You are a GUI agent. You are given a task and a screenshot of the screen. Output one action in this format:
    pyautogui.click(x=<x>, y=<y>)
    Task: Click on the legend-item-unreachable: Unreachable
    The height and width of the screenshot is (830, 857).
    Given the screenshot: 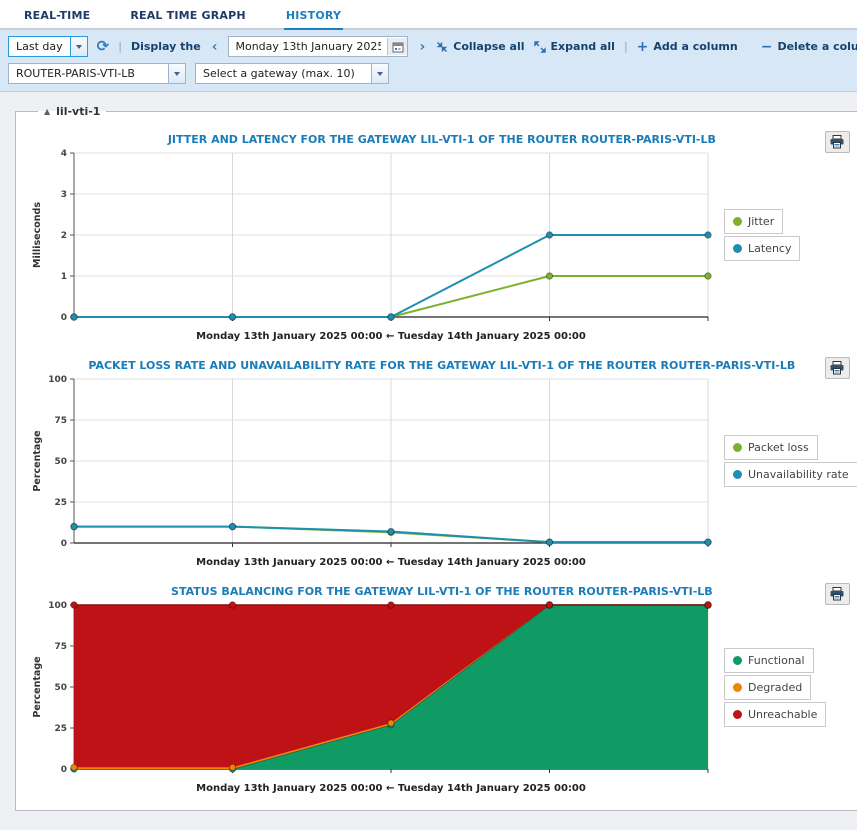 What is the action you would take?
    pyautogui.click(x=775, y=714)
    